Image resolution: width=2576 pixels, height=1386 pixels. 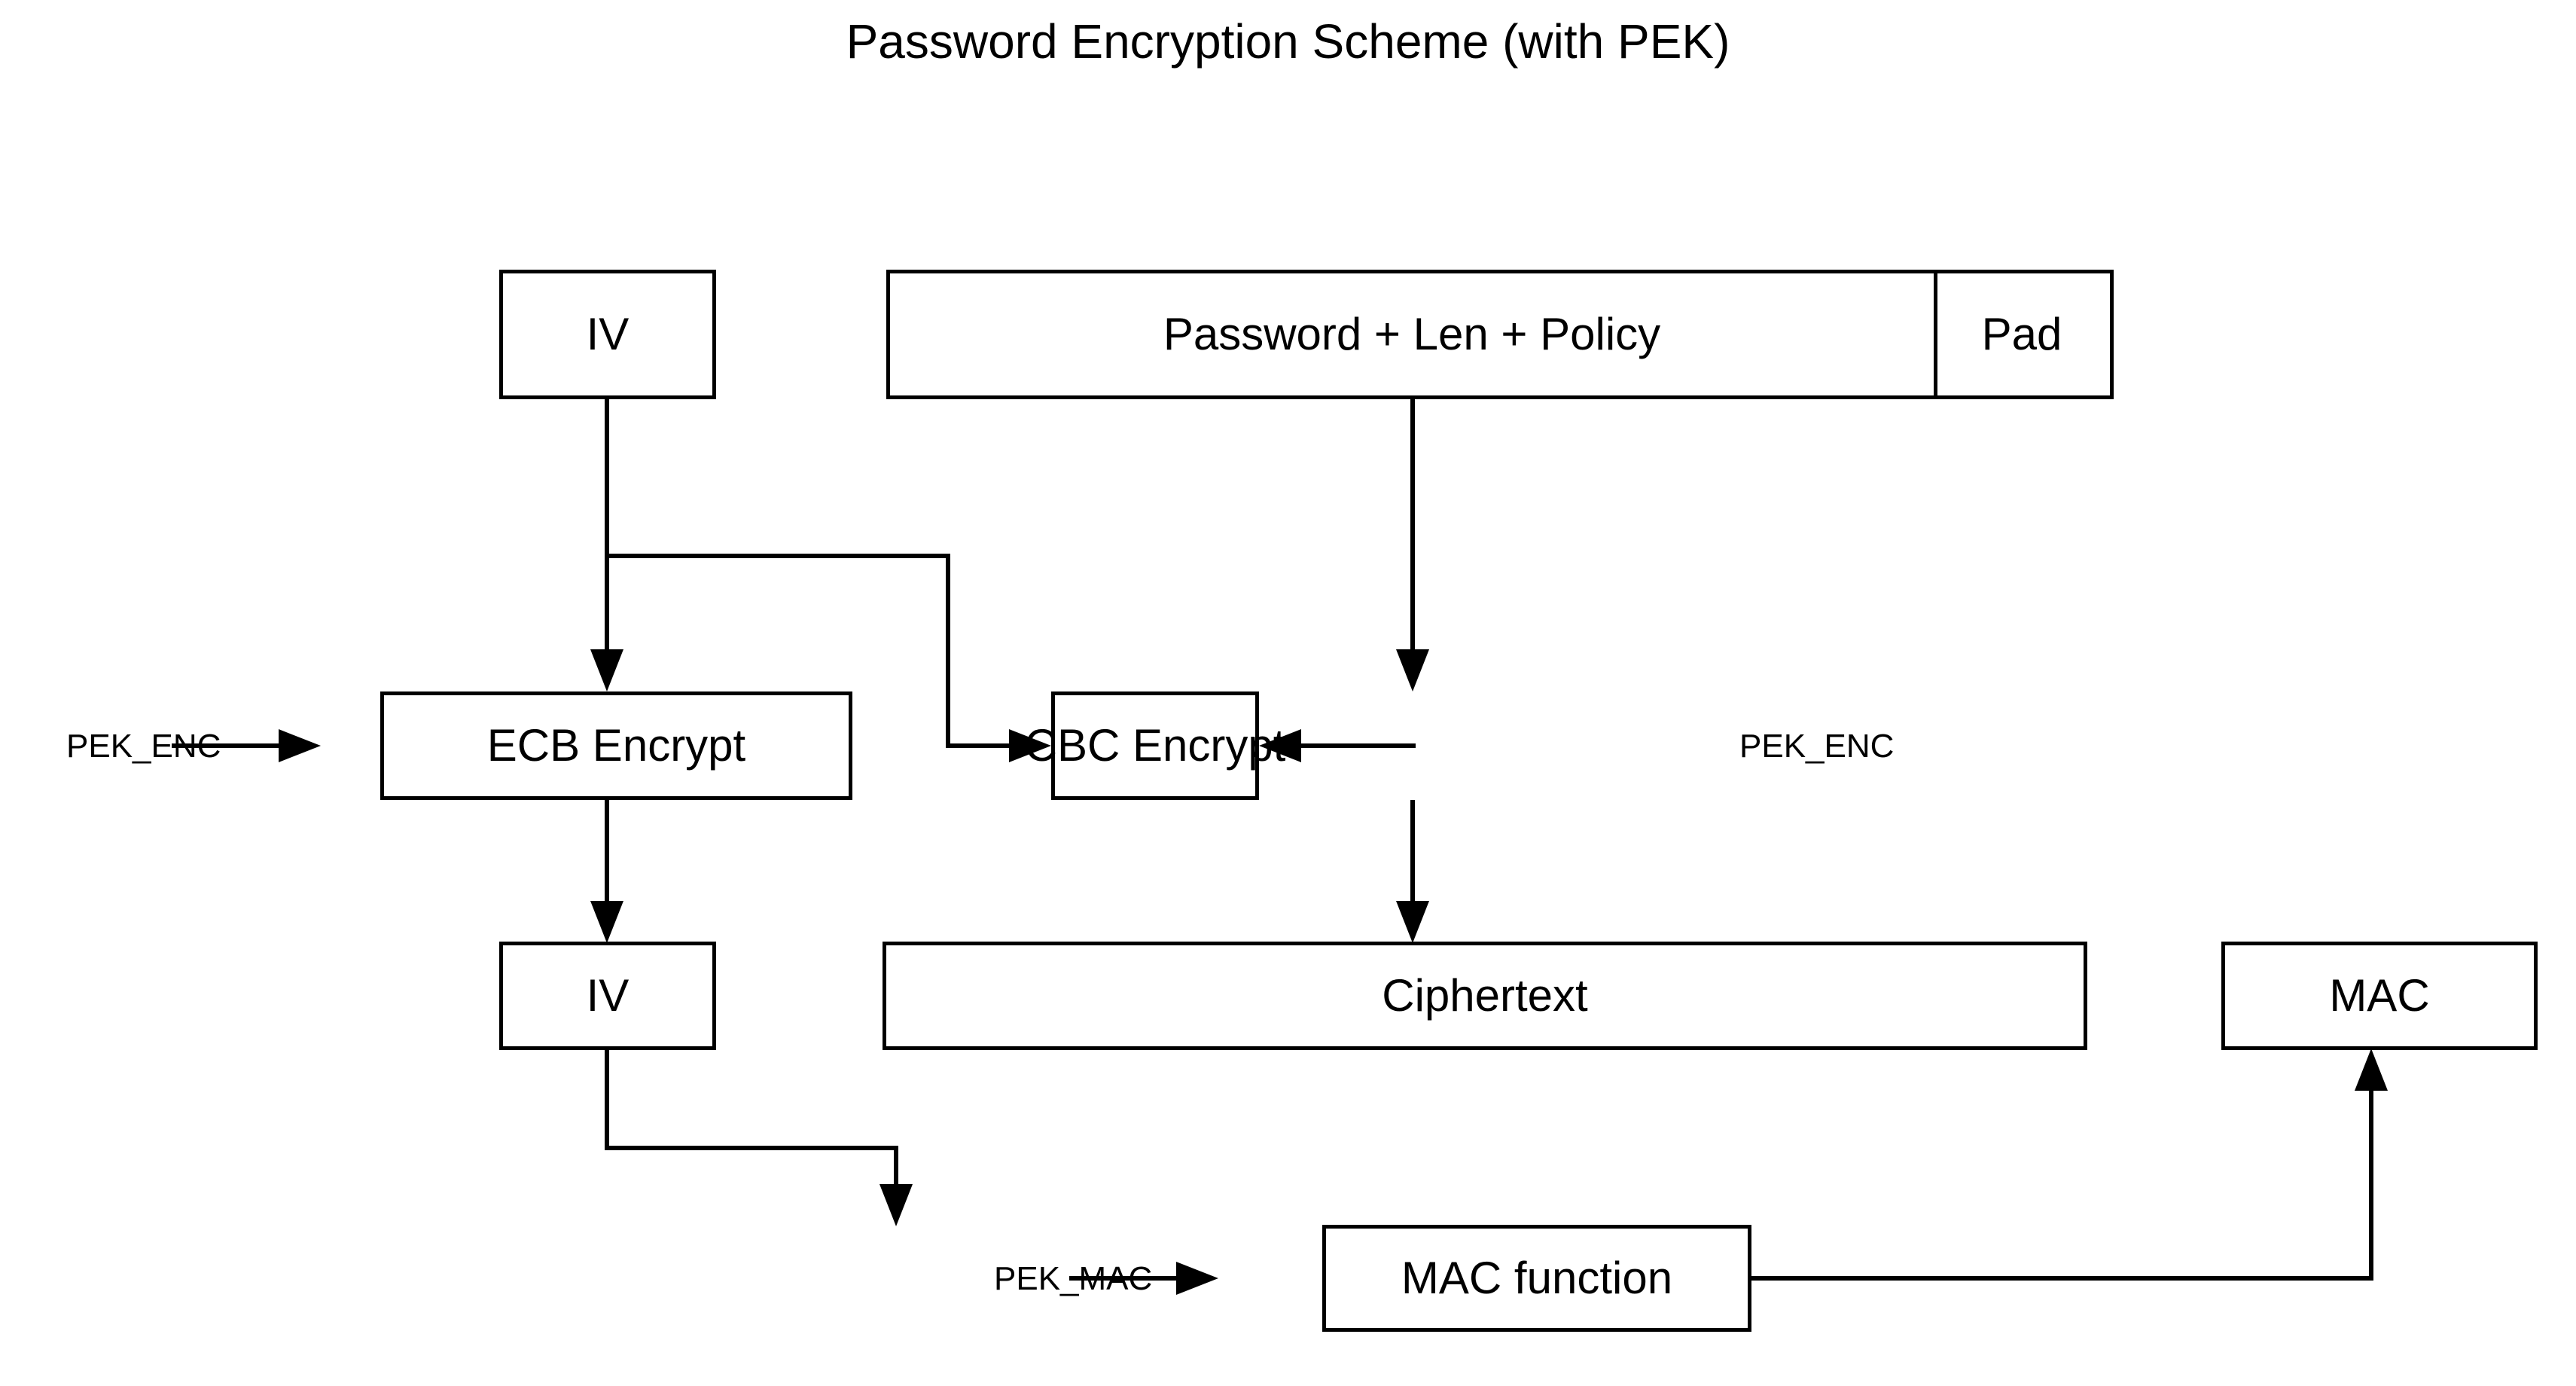 I want to click on box-password-label: Password + Len + Policy, so click(x=1412, y=334).